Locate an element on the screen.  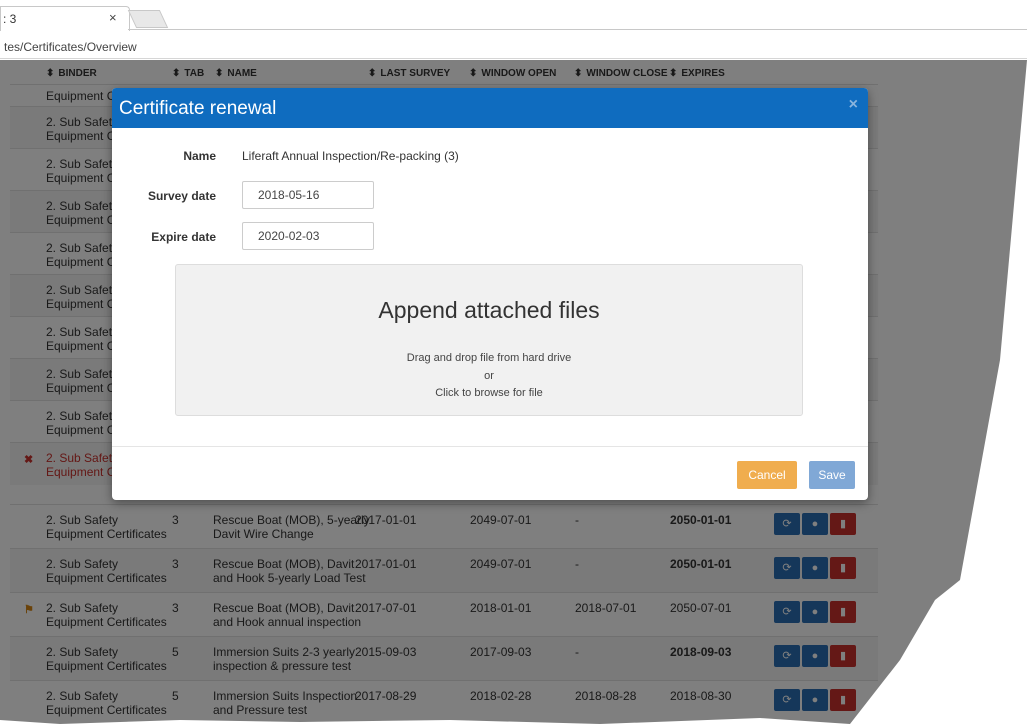
new-tab-button is located at coordinates (148, 19).